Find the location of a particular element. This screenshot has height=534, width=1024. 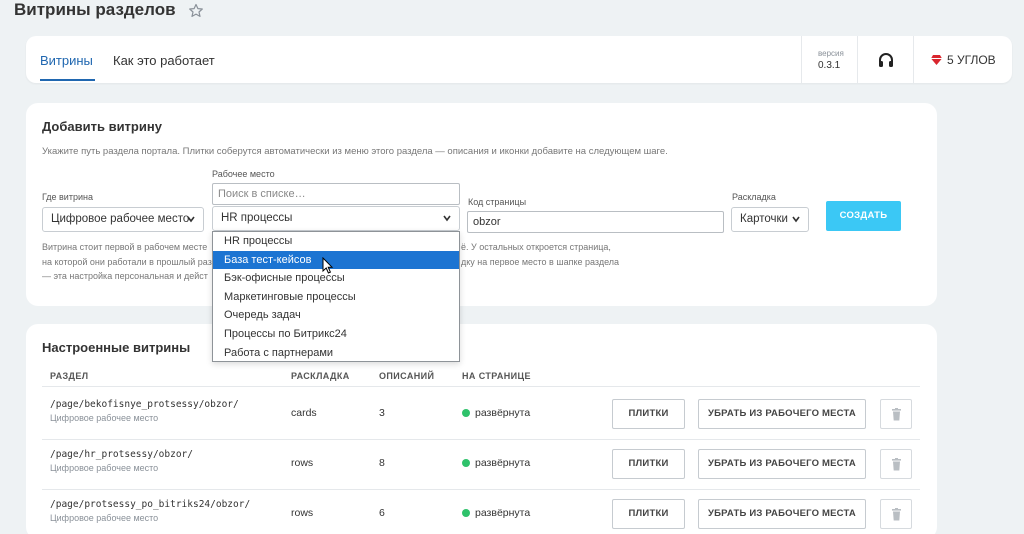

column-header-layout: РАСКЛАДКА is located at coordinates (320, 376).